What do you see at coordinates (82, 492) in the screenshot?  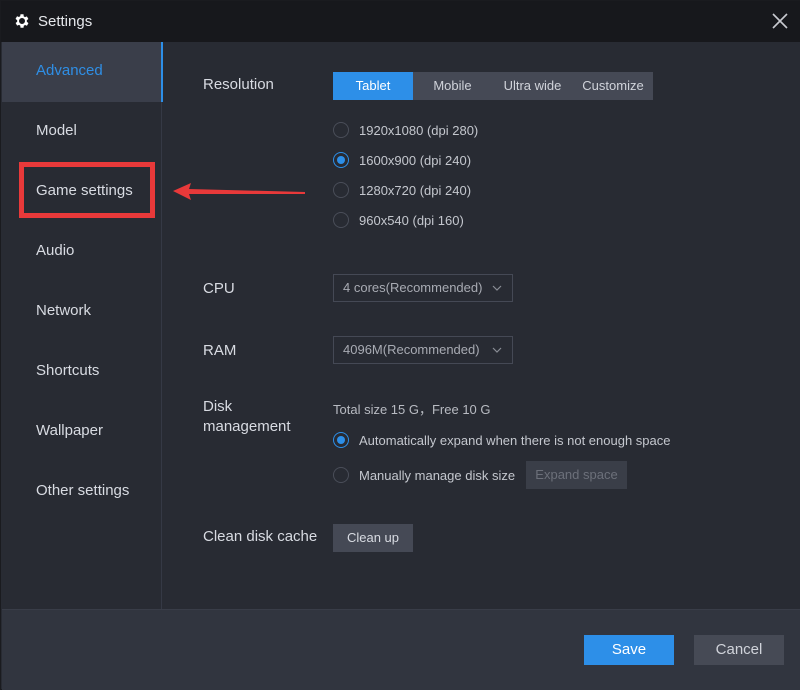 I see `sidebar-item-other-settings: Other settings` at bounding box center [82, 492].